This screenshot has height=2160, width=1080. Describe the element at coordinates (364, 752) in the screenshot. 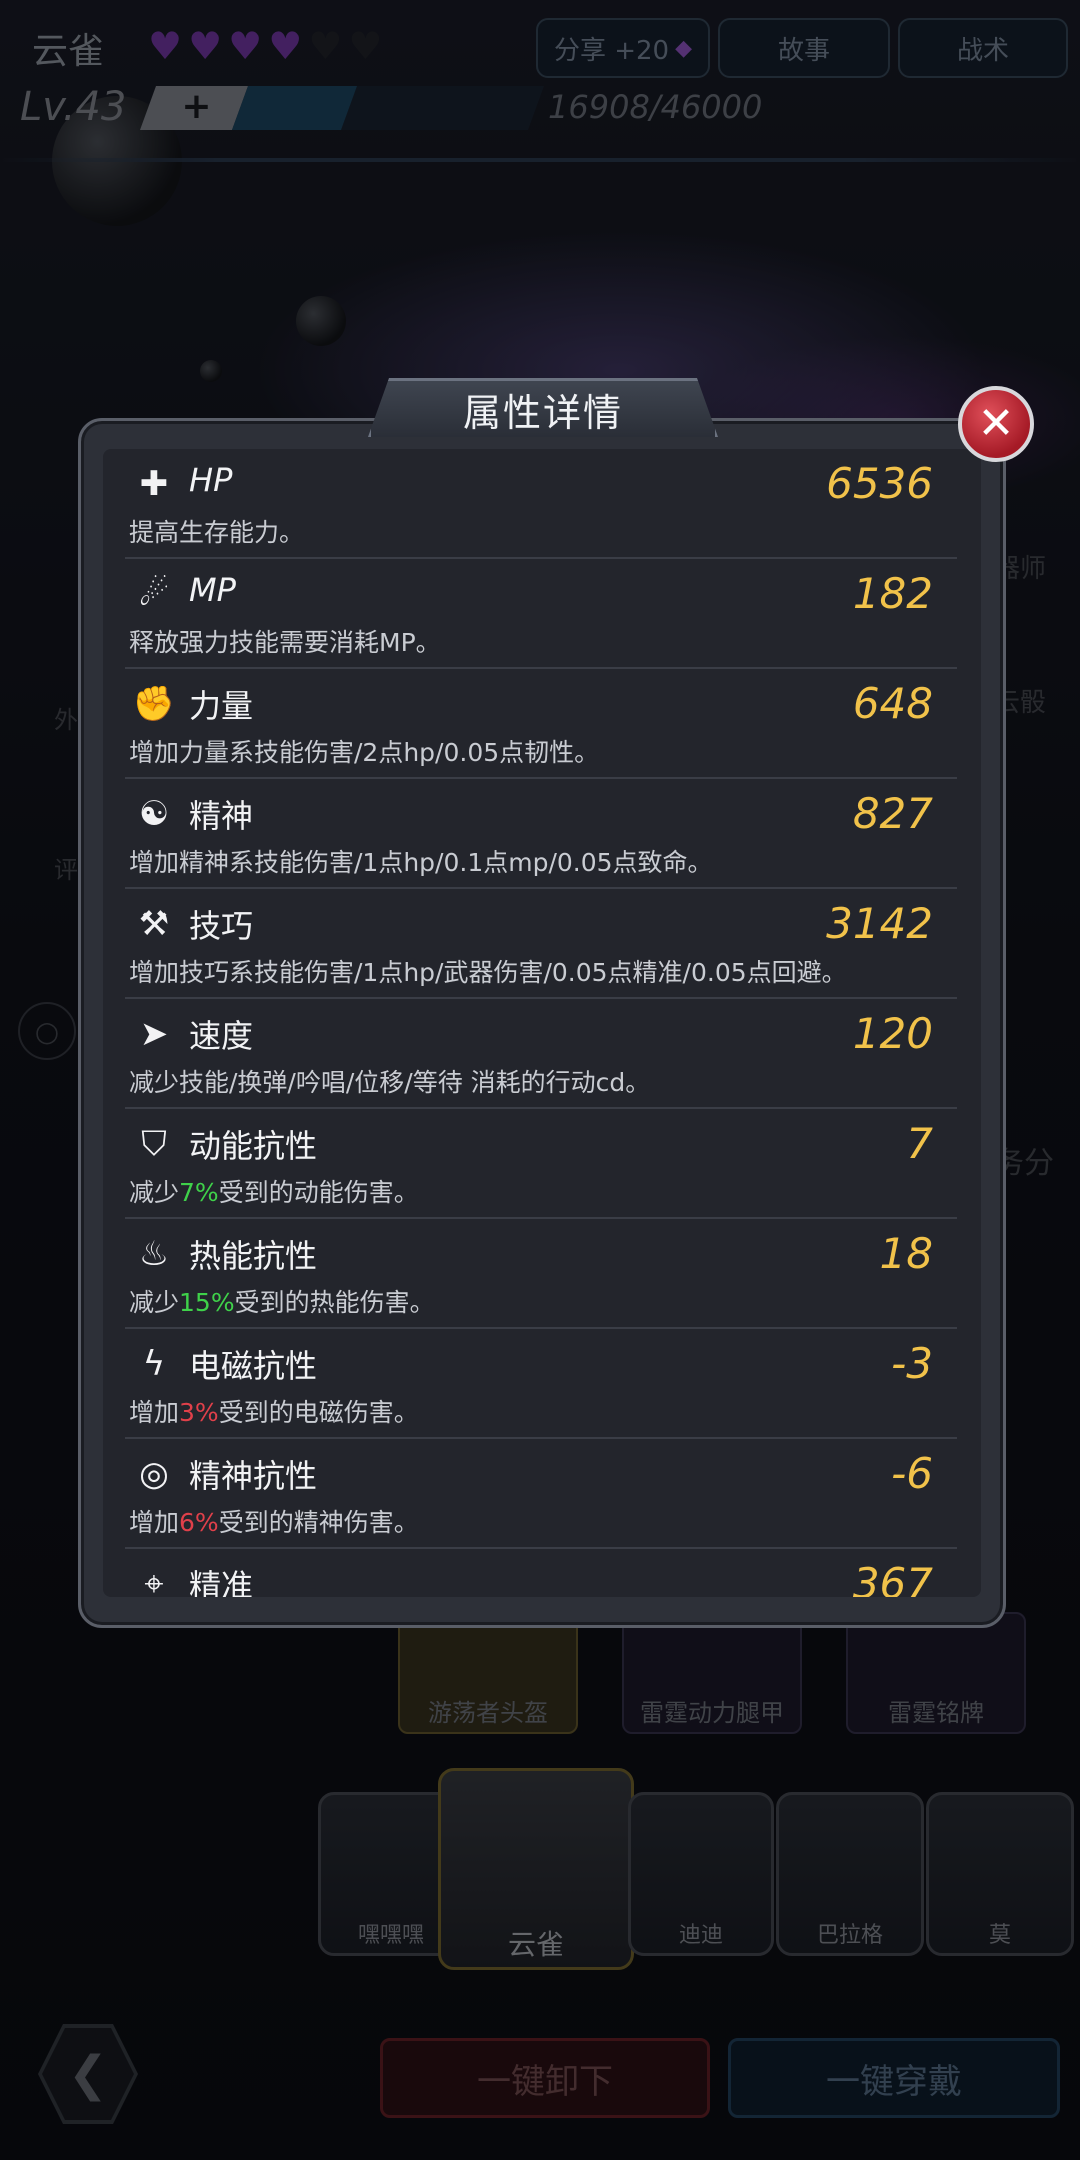

I see `attribute-description: 增加力量系技能伤害/2点hp/0.05点韧性。` at that location.